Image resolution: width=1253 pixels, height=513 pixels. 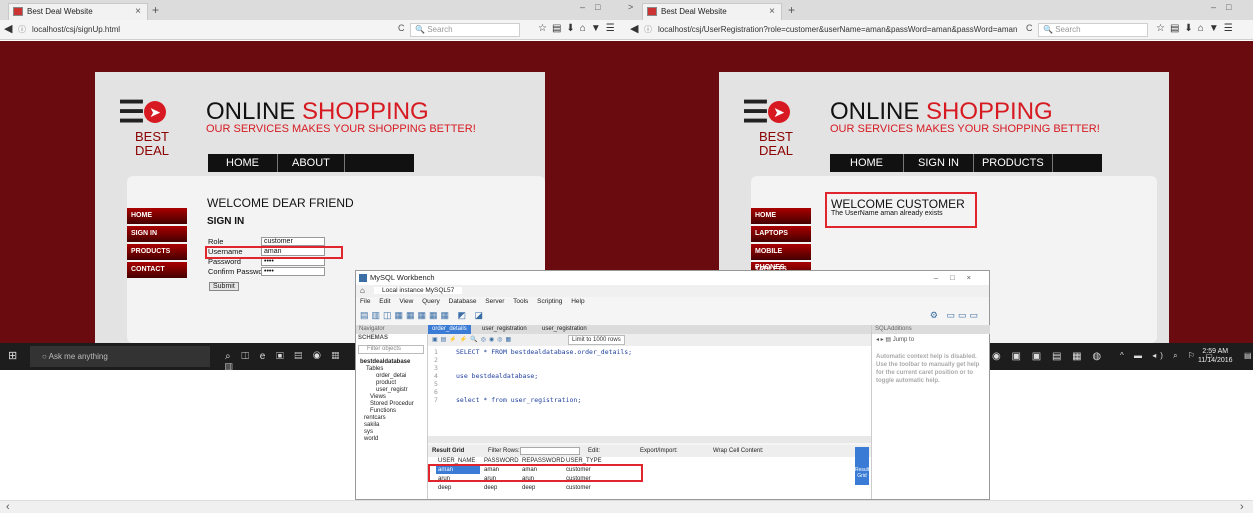 What do you see at coordinates (418, 290) in the screenshot?
I see `instance-tab: Local instance MySQL57` at bounding box center [418, 290].